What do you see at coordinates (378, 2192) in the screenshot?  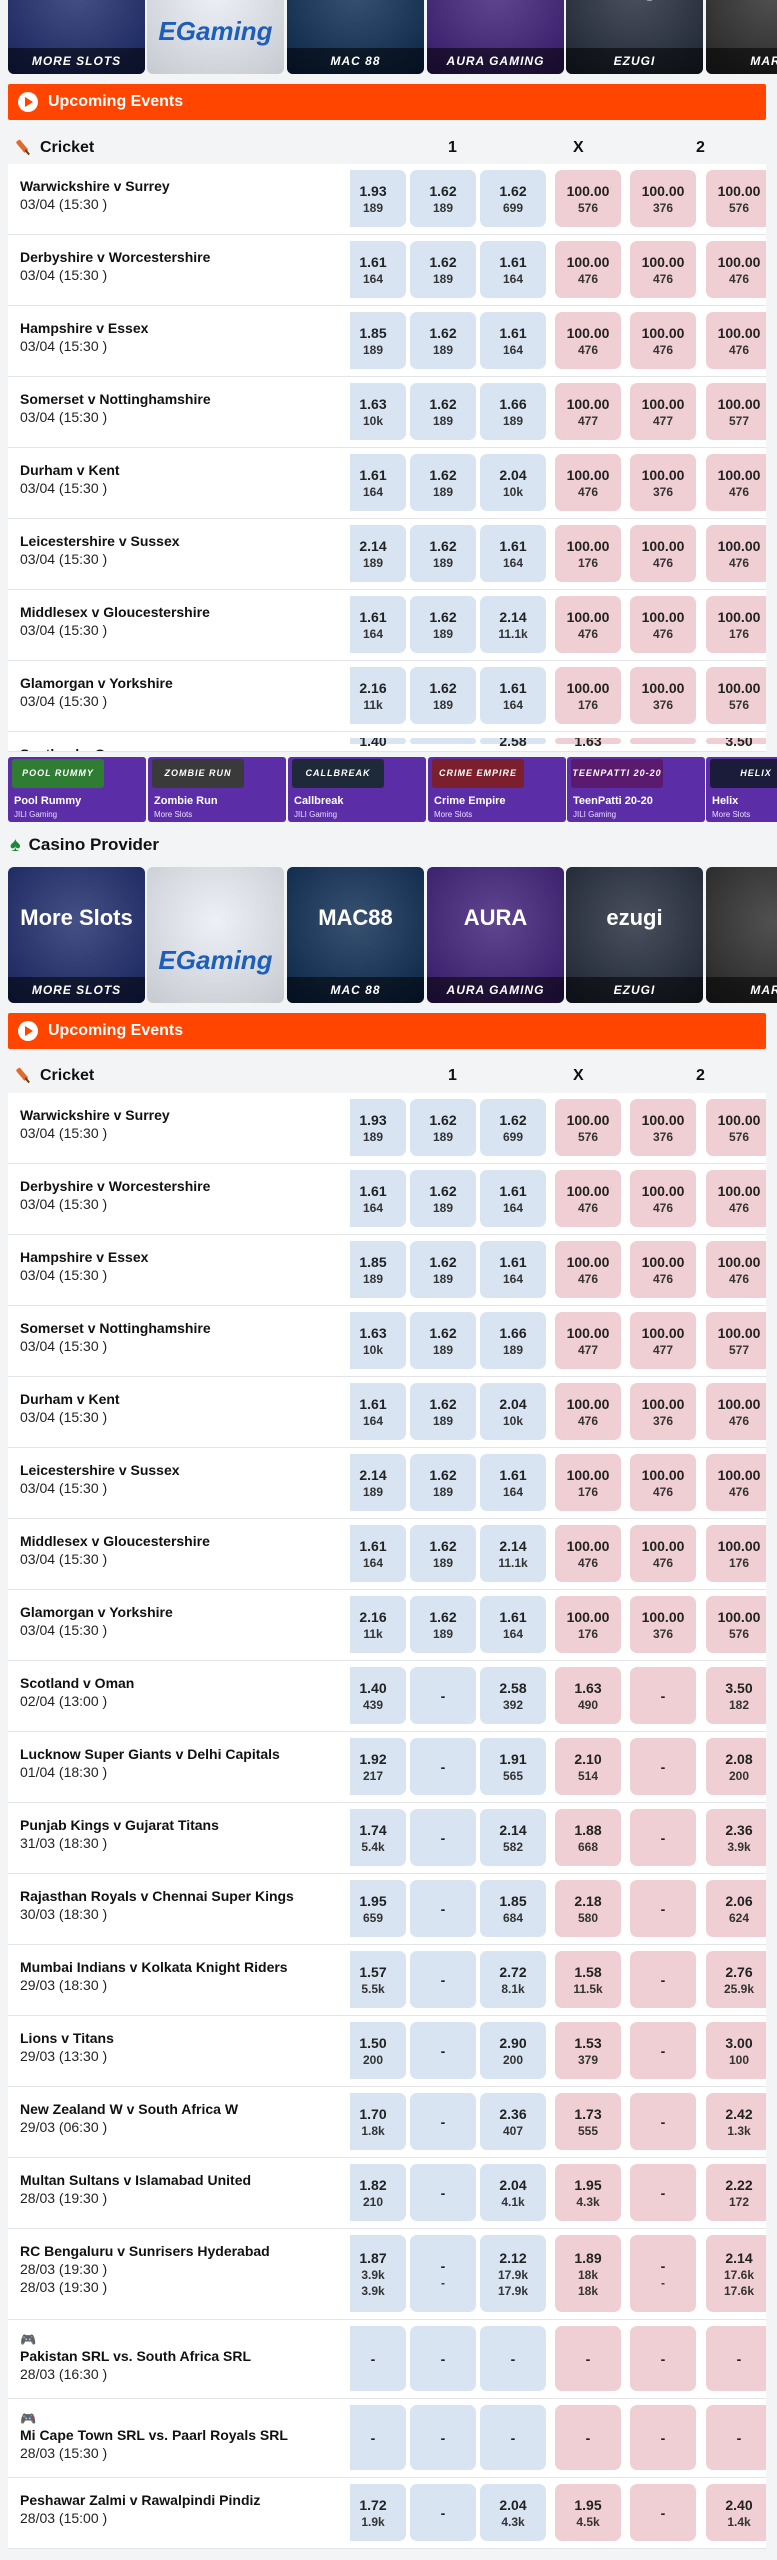 I see `back-odds-button: 1.82 210` at bounding box center [378, 2192].